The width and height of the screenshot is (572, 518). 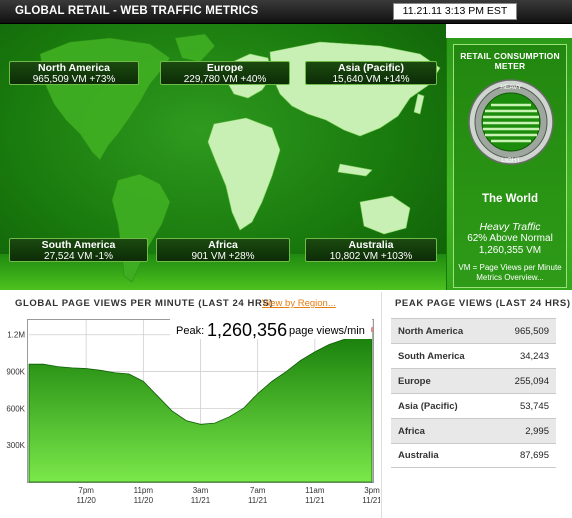 I want to click on table-row: Europe 255,094, so click(x=473, y=380).